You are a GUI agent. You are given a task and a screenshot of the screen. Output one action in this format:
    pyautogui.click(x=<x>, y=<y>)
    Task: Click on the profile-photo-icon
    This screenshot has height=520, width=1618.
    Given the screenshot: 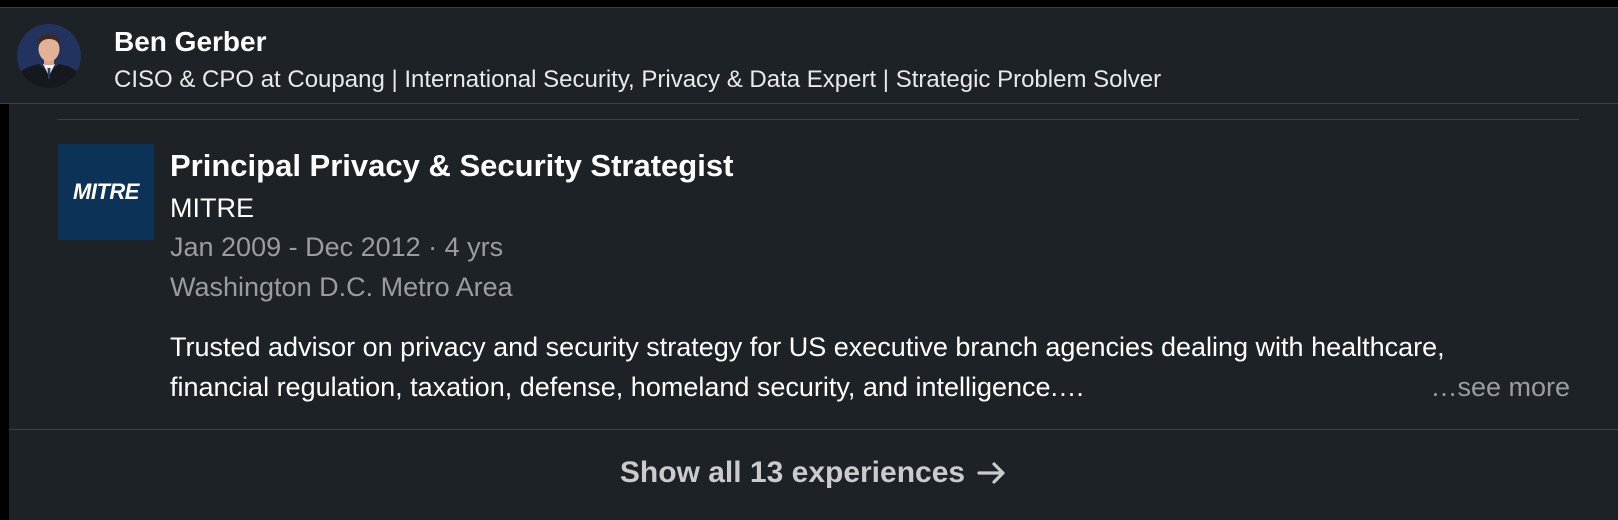 What is the action you would take?
    pyautogui.click(x=49, y=56)
    